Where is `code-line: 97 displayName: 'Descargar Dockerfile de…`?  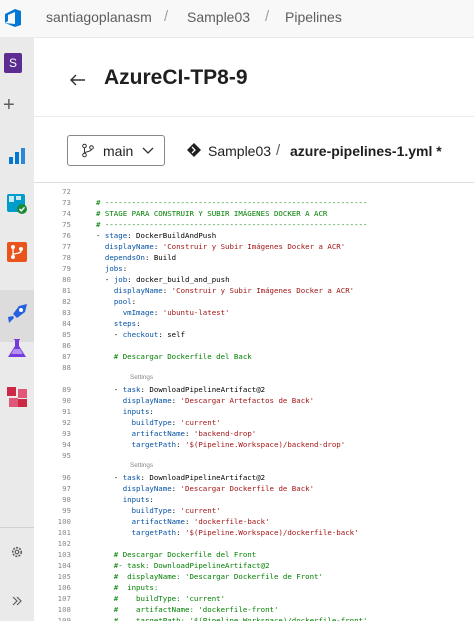 code-line: 97 displayName: 'Descargar Dockerfile de… is located at coordinates (254, 488).